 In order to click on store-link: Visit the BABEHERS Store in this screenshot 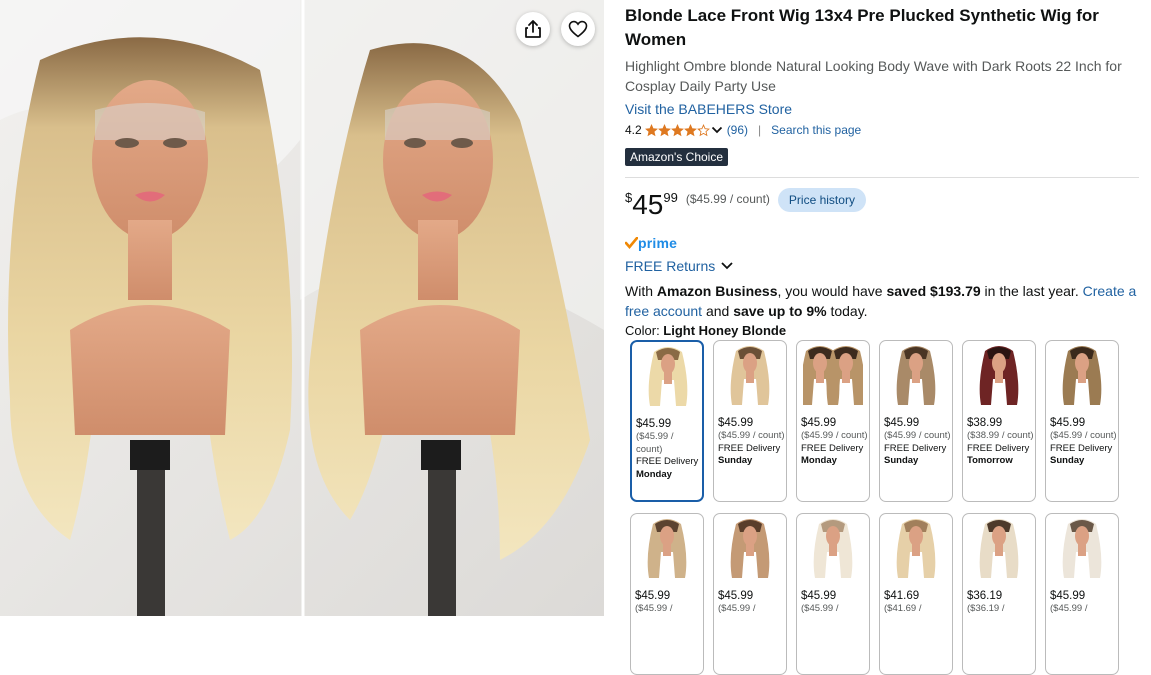, I will do `click(883, 109)`.